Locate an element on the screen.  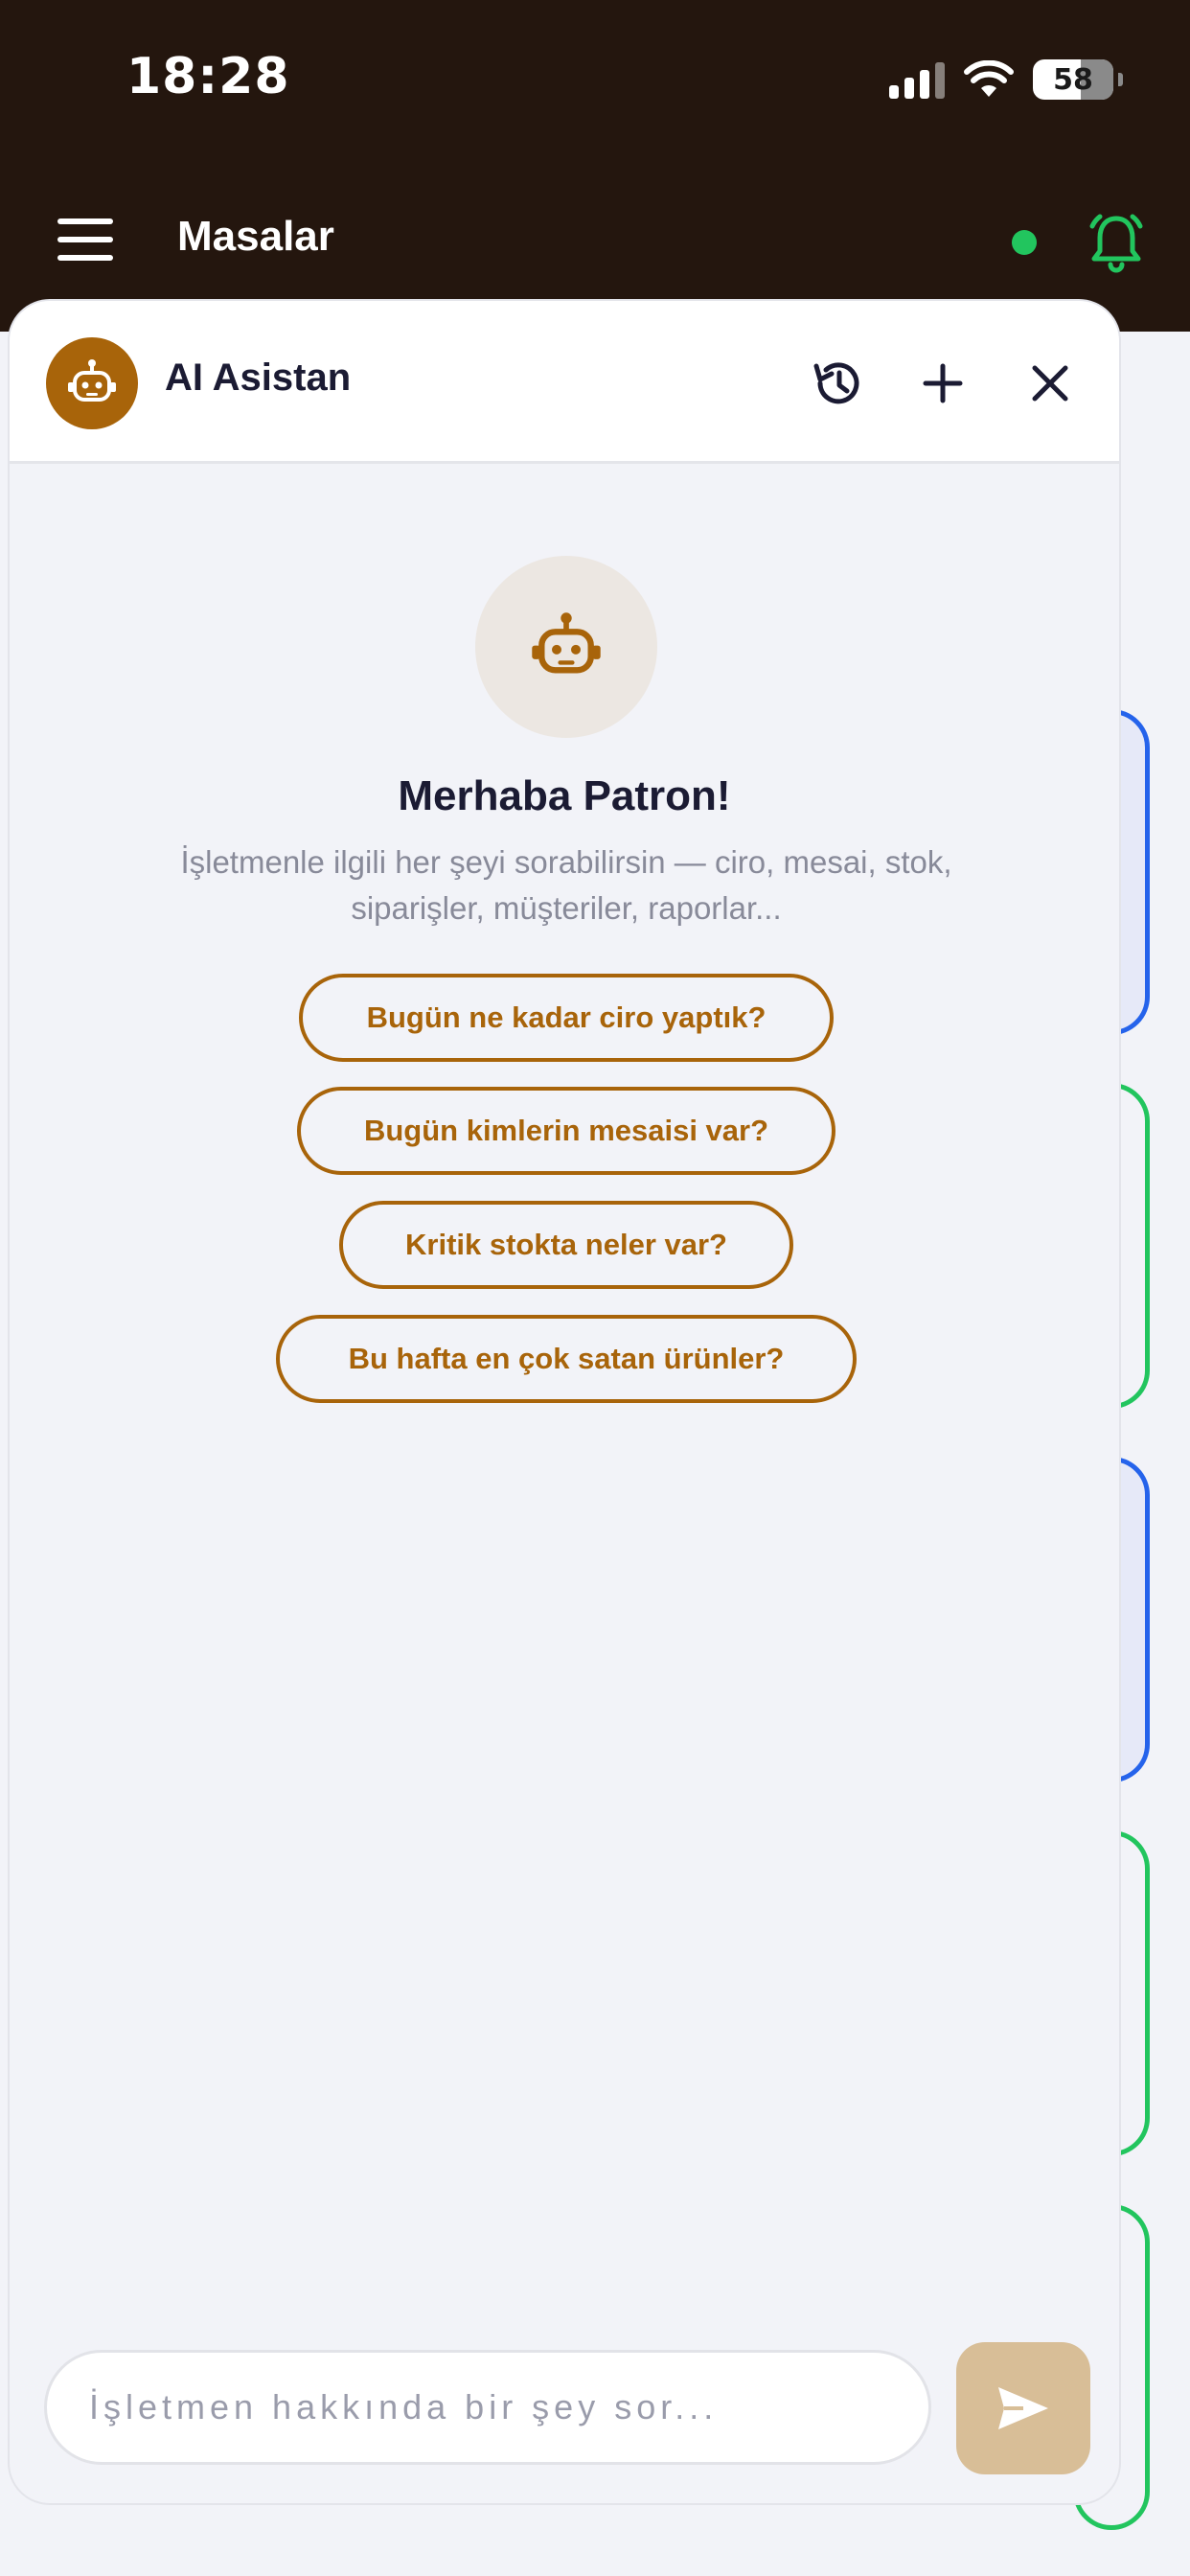
history-button is located at coordinates (838, 383).